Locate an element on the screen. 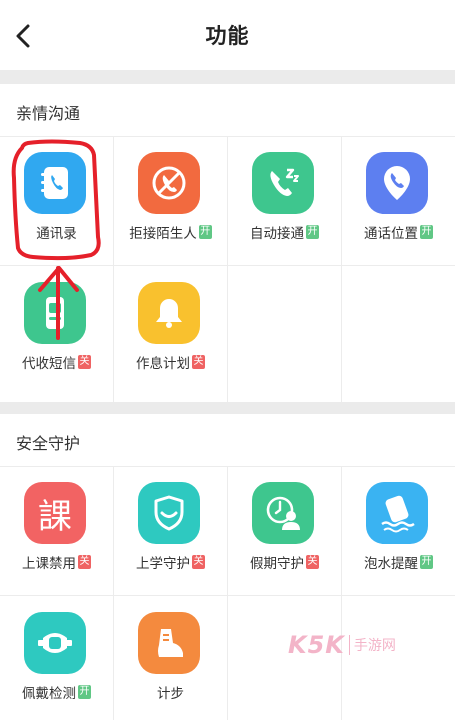 This screenshot has height=720, width=455. phone-location-icon is located at coordinates (397, 183).